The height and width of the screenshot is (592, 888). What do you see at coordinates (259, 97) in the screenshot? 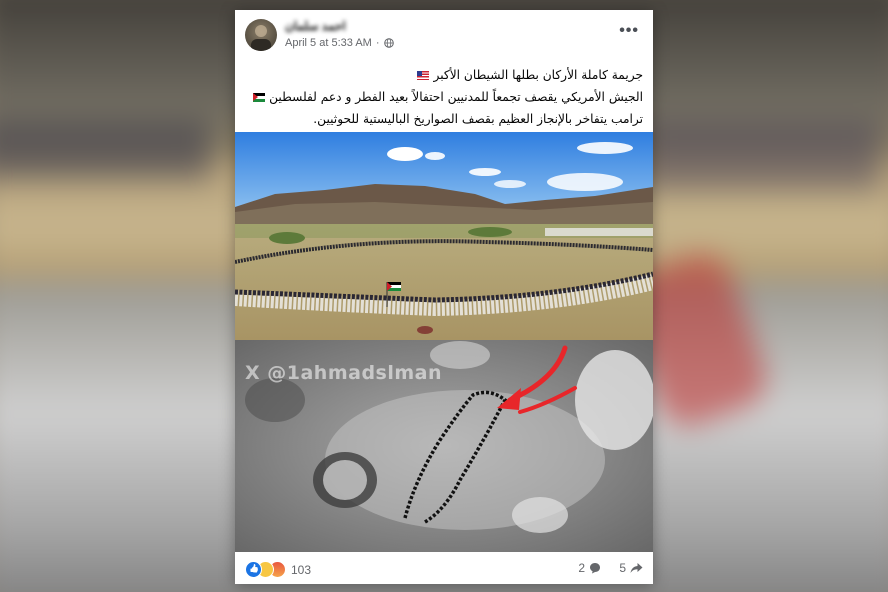
I see `palestine-flag-icon` at bounding box center [259, 97].